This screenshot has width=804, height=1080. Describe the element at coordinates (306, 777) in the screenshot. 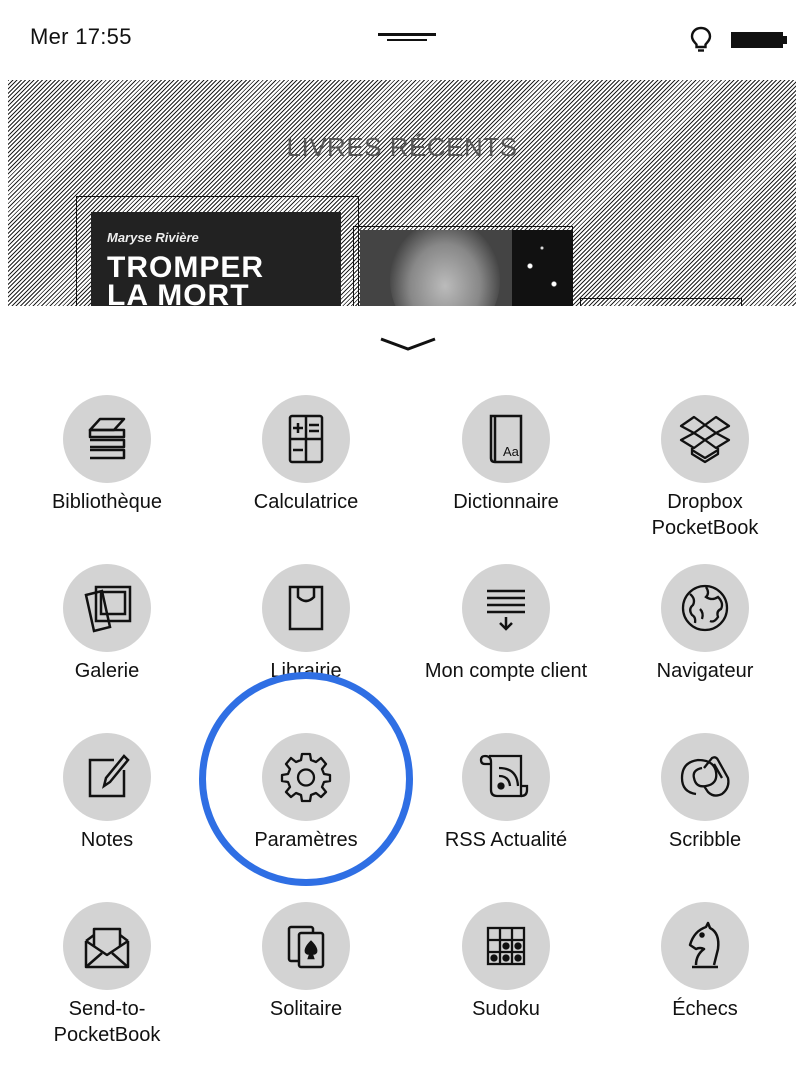

I see `gear-icon` at that location.